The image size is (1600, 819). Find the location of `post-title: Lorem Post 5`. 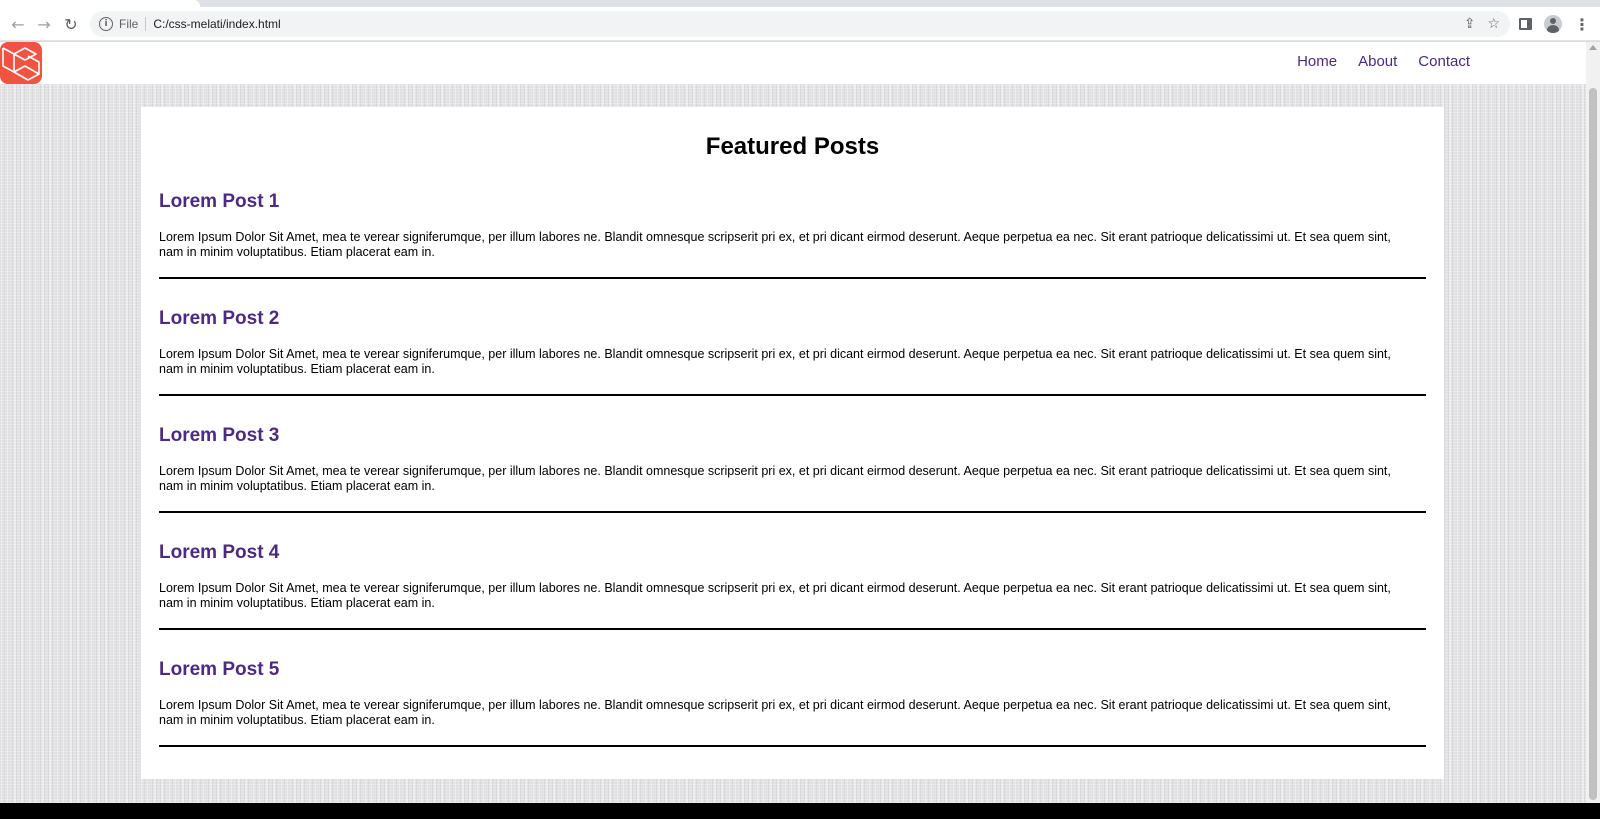

post-title: Lorem Post 5 is located at coordinates (792, 670).